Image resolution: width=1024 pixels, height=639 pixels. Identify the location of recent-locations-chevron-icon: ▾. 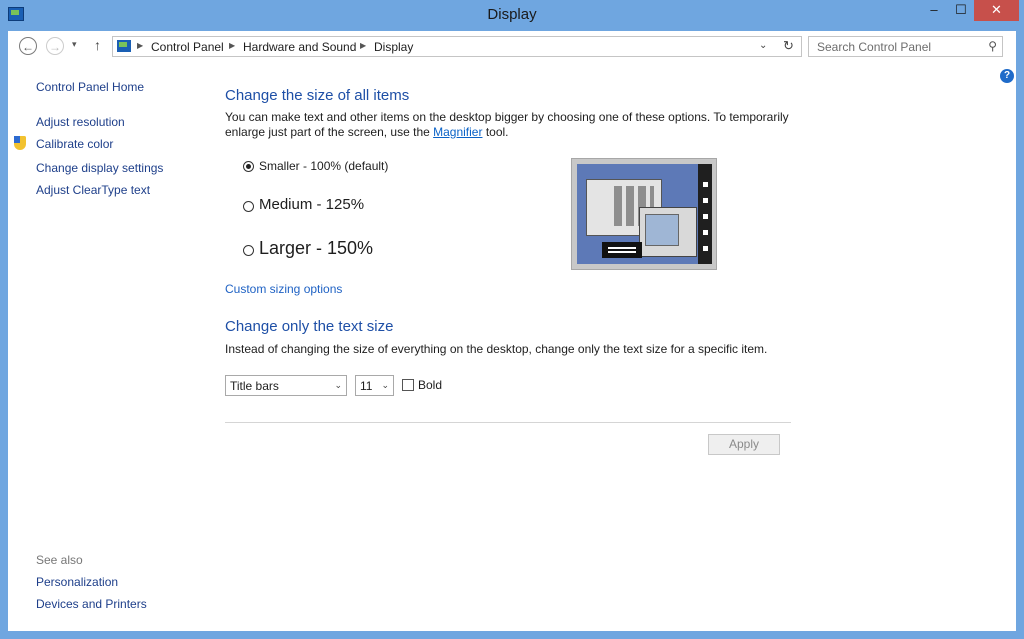
(74, 44).